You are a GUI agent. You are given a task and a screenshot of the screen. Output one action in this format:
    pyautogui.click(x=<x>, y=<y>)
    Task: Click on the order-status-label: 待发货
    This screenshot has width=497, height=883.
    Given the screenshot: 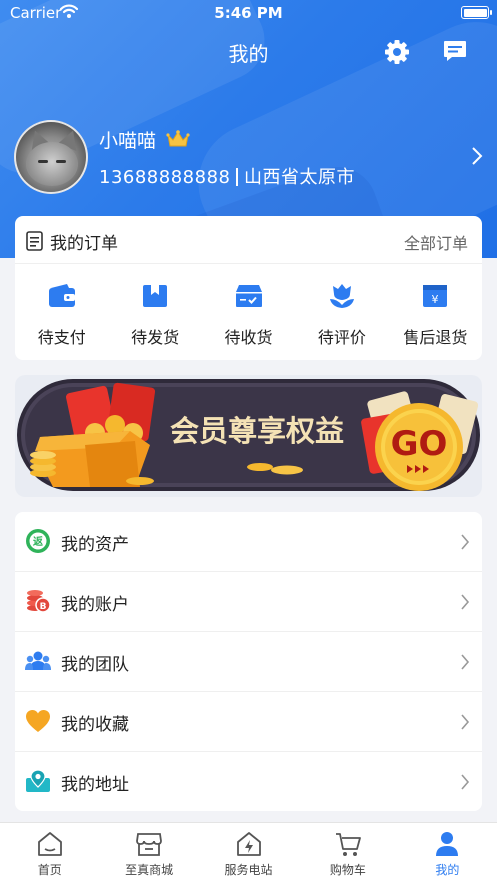 What is the action you would take?
    pyautogui.click(x=155, y=337)
    